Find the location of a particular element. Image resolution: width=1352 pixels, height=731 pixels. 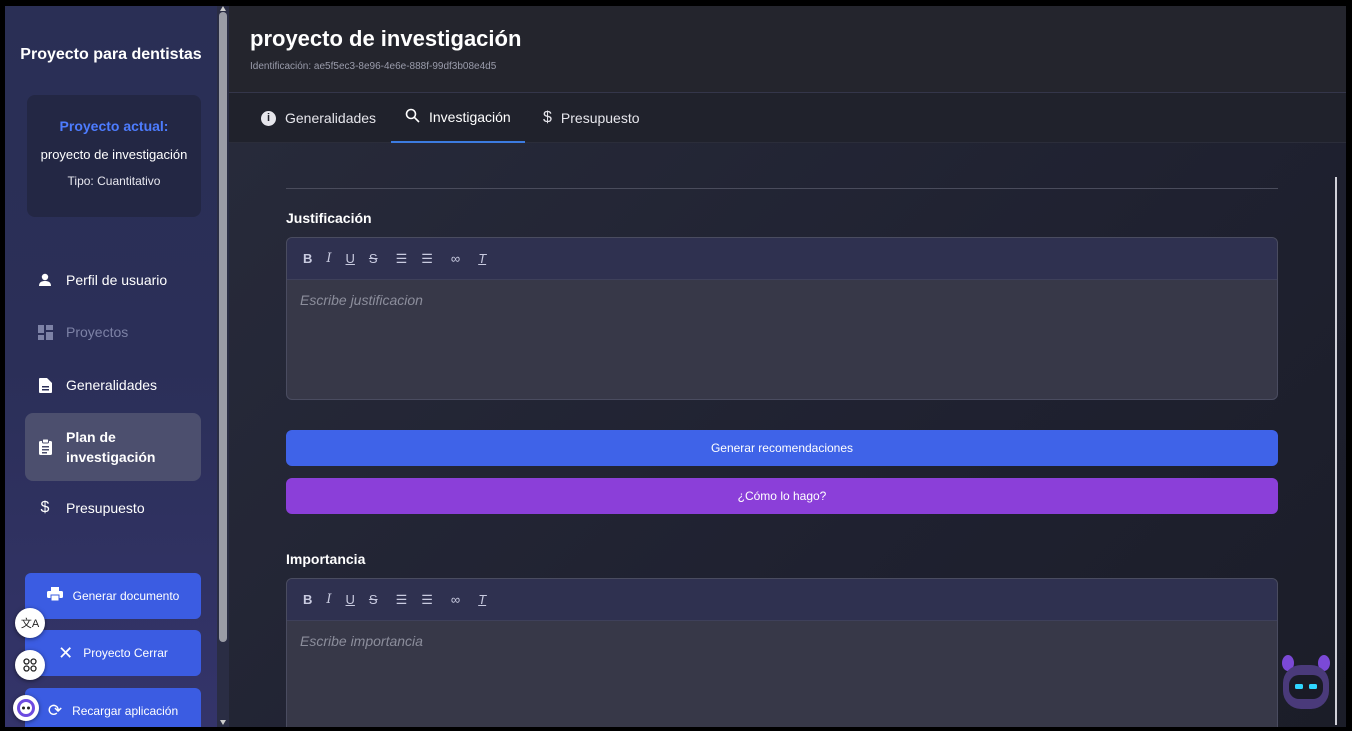

reload-icon: ⟳ is located at coordinates (55, 710).